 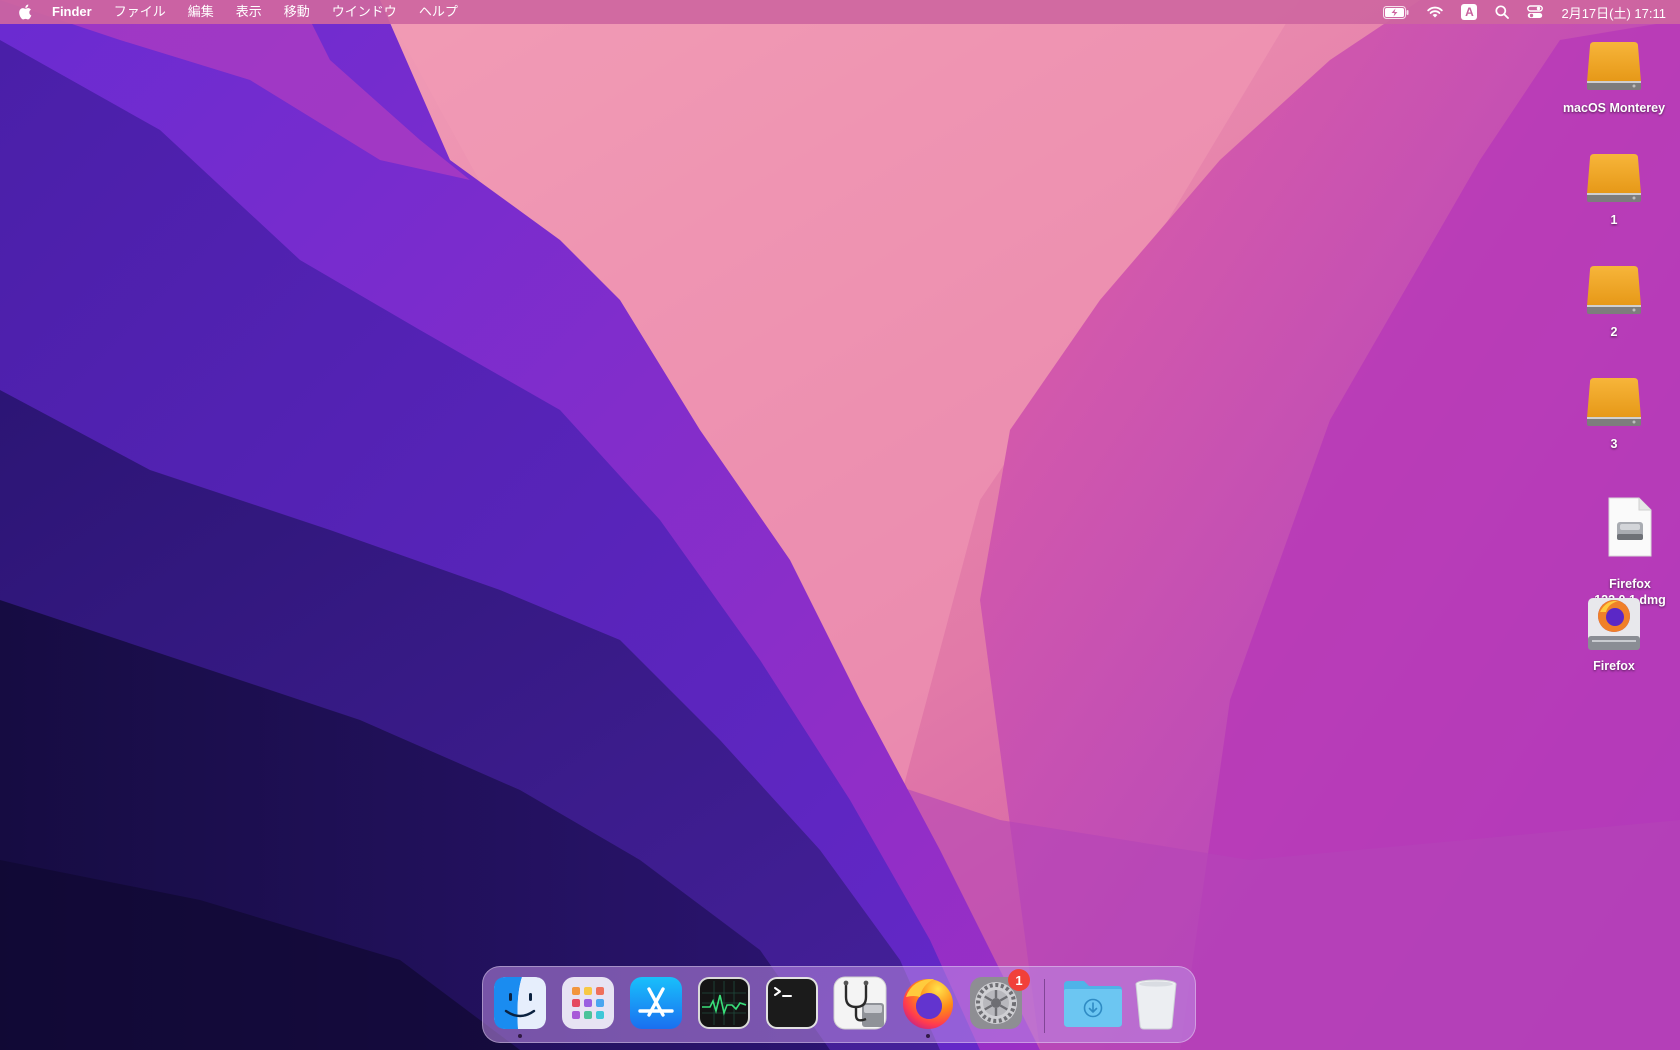 What do you see at coordinates (1019, 980) in the screenshot?
I see `notification-badge: 1` at bounding box center [1019, 980].